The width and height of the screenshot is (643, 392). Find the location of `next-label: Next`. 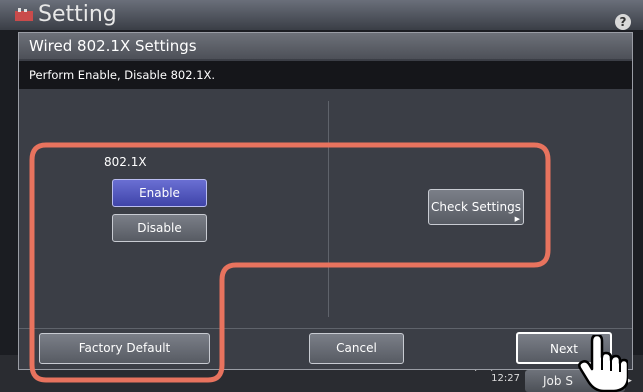

next-label: Next is located at coordinates (564, 349).